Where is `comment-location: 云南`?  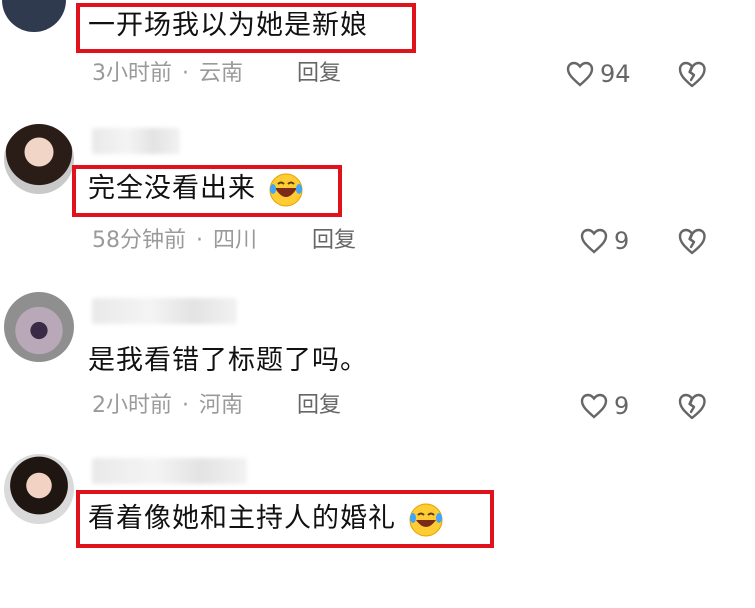 comment-location: 云南 is located at coordinates (221, 73).